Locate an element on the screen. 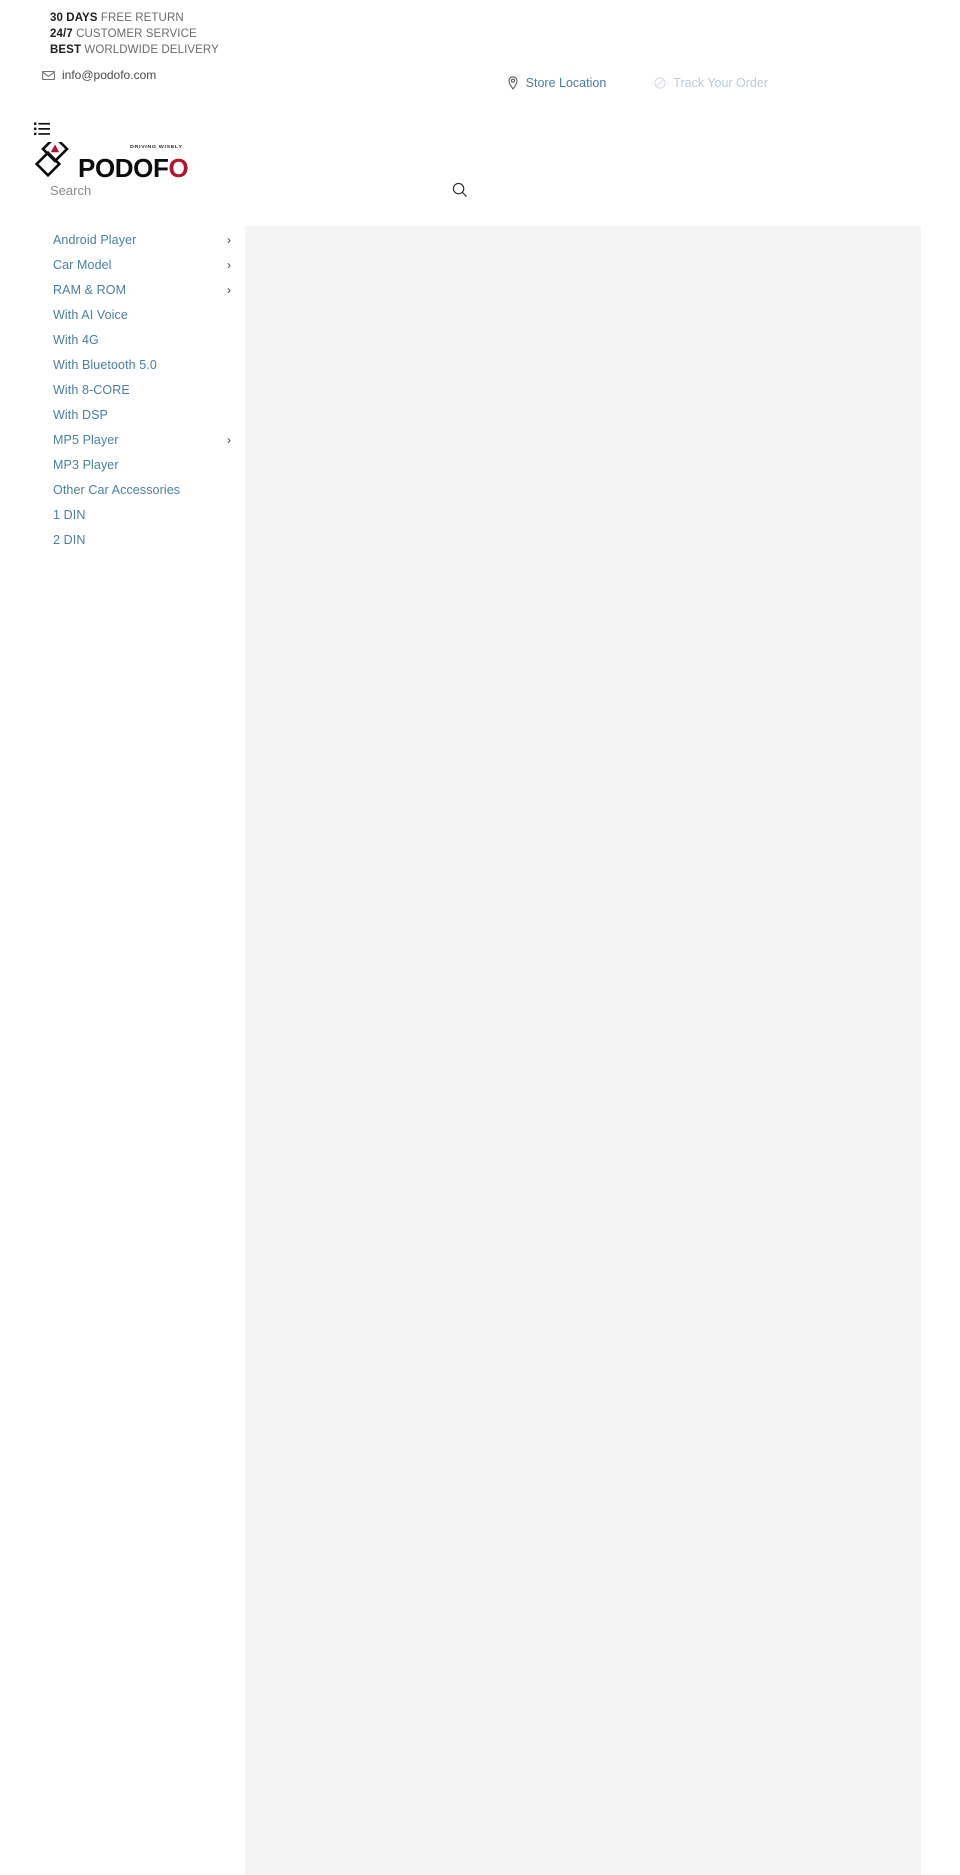 Image resolution: width=960 pixels, height=1875 pixels. sidebar-item-label: With 4G is located at coordinates (76, 340).